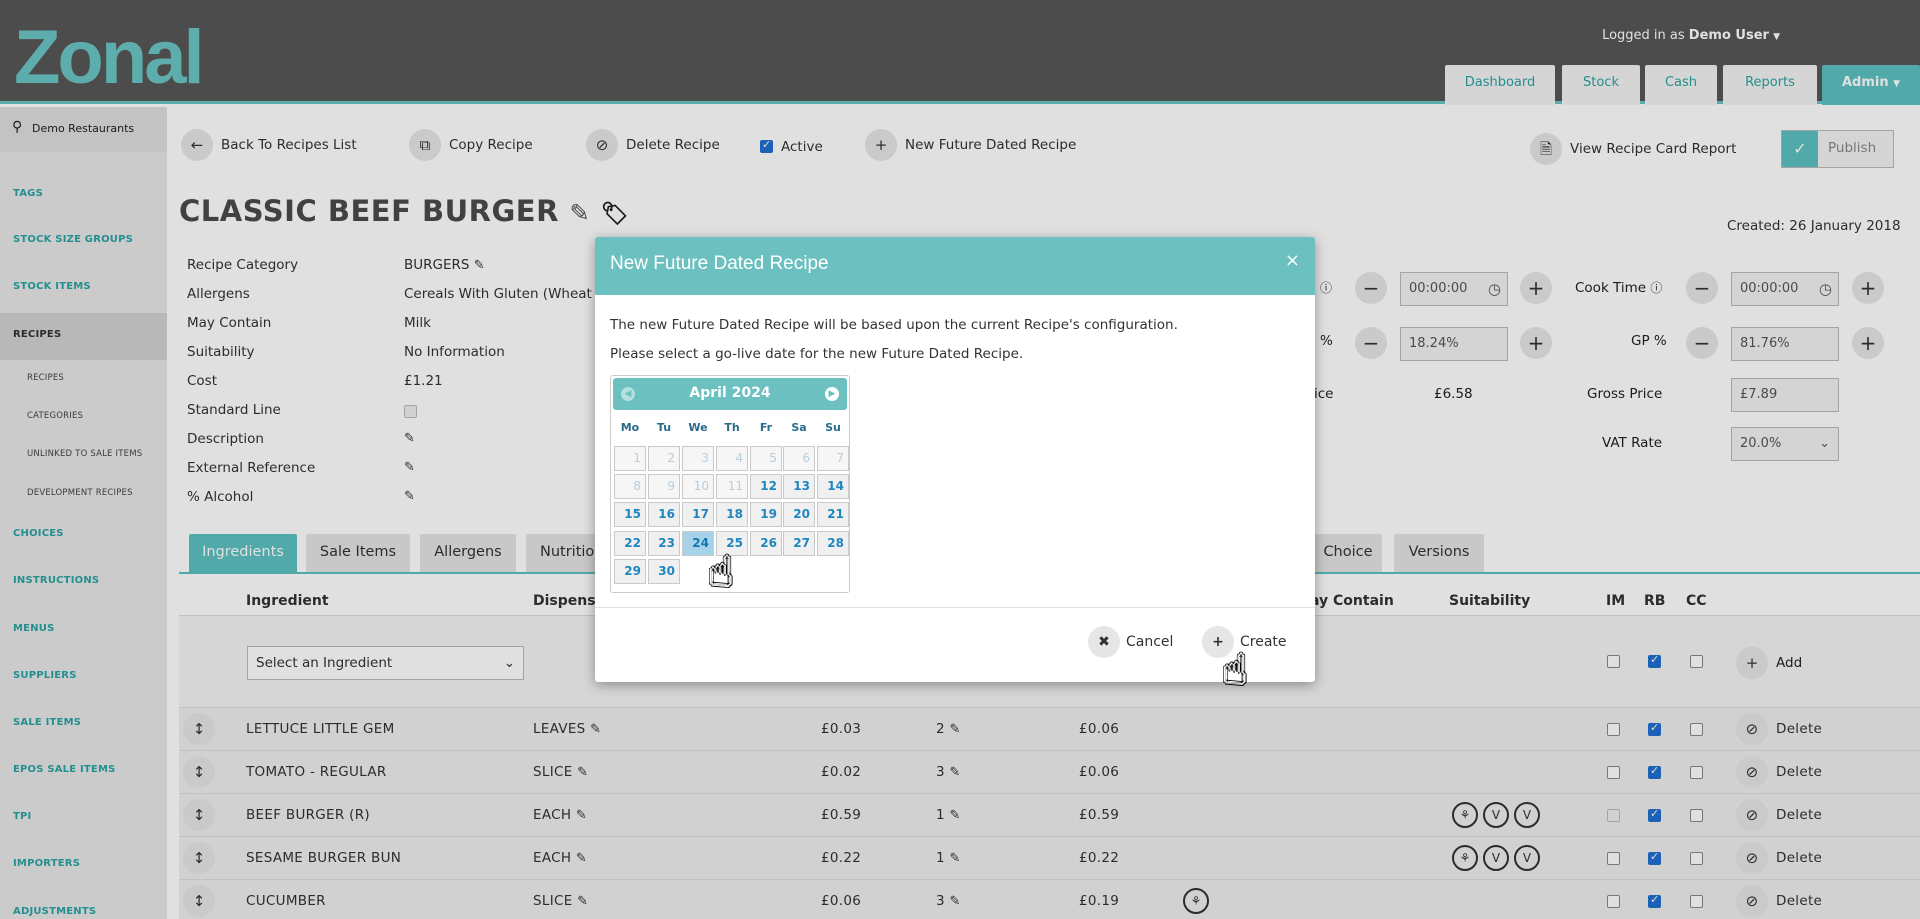 Image resolution: width=1920 pixels, height=919 pixels. What do you see at coordinates (833, 427) in the screenshot?
I see `weekday-label: Su` at bounding box center [833, 427].